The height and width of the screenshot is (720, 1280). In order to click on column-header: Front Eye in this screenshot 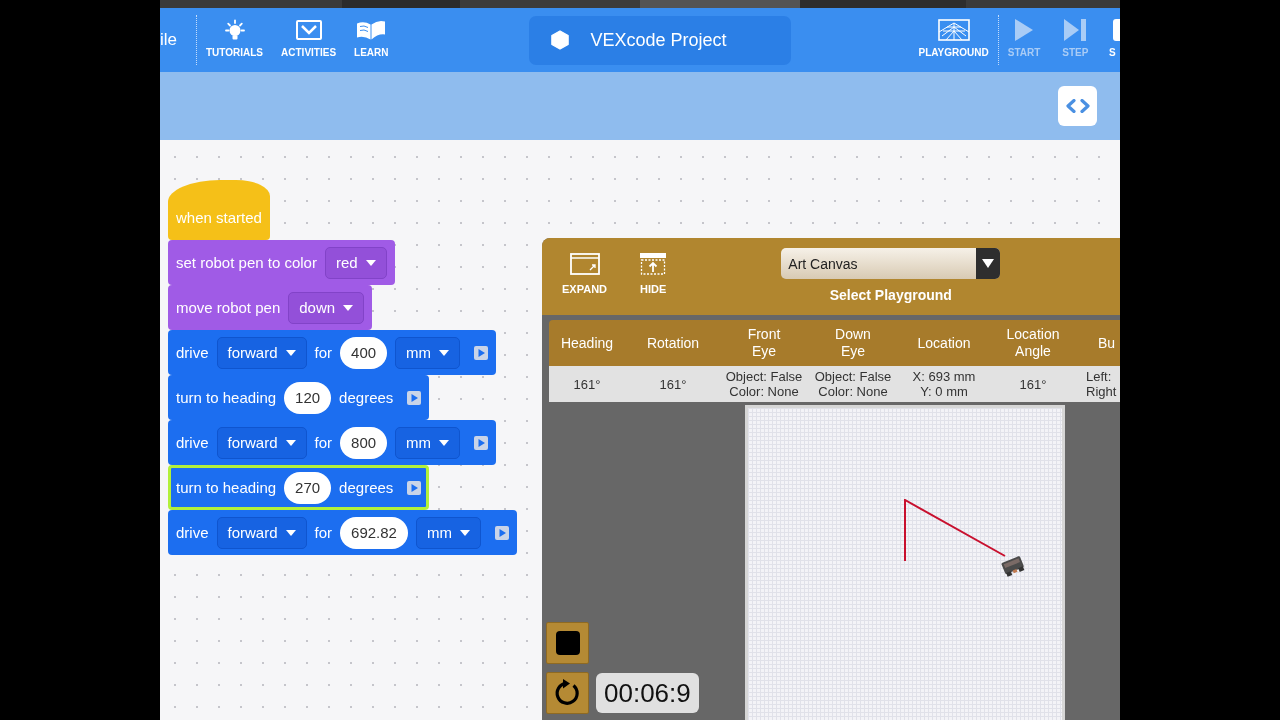, I will do `click(764, 343)`.